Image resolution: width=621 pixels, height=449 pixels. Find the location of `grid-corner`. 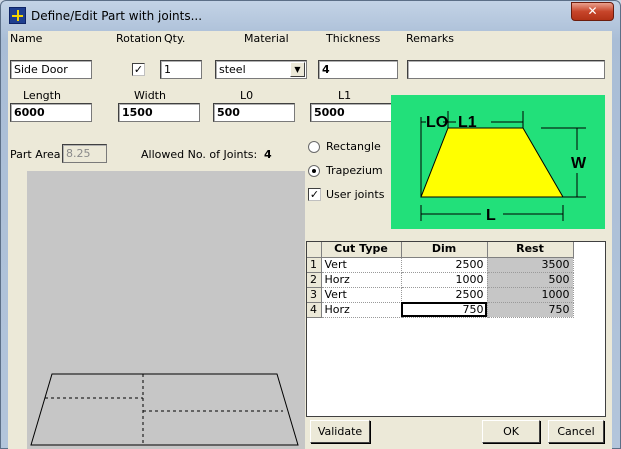

grid-corner is located at coordinates (314, 250).